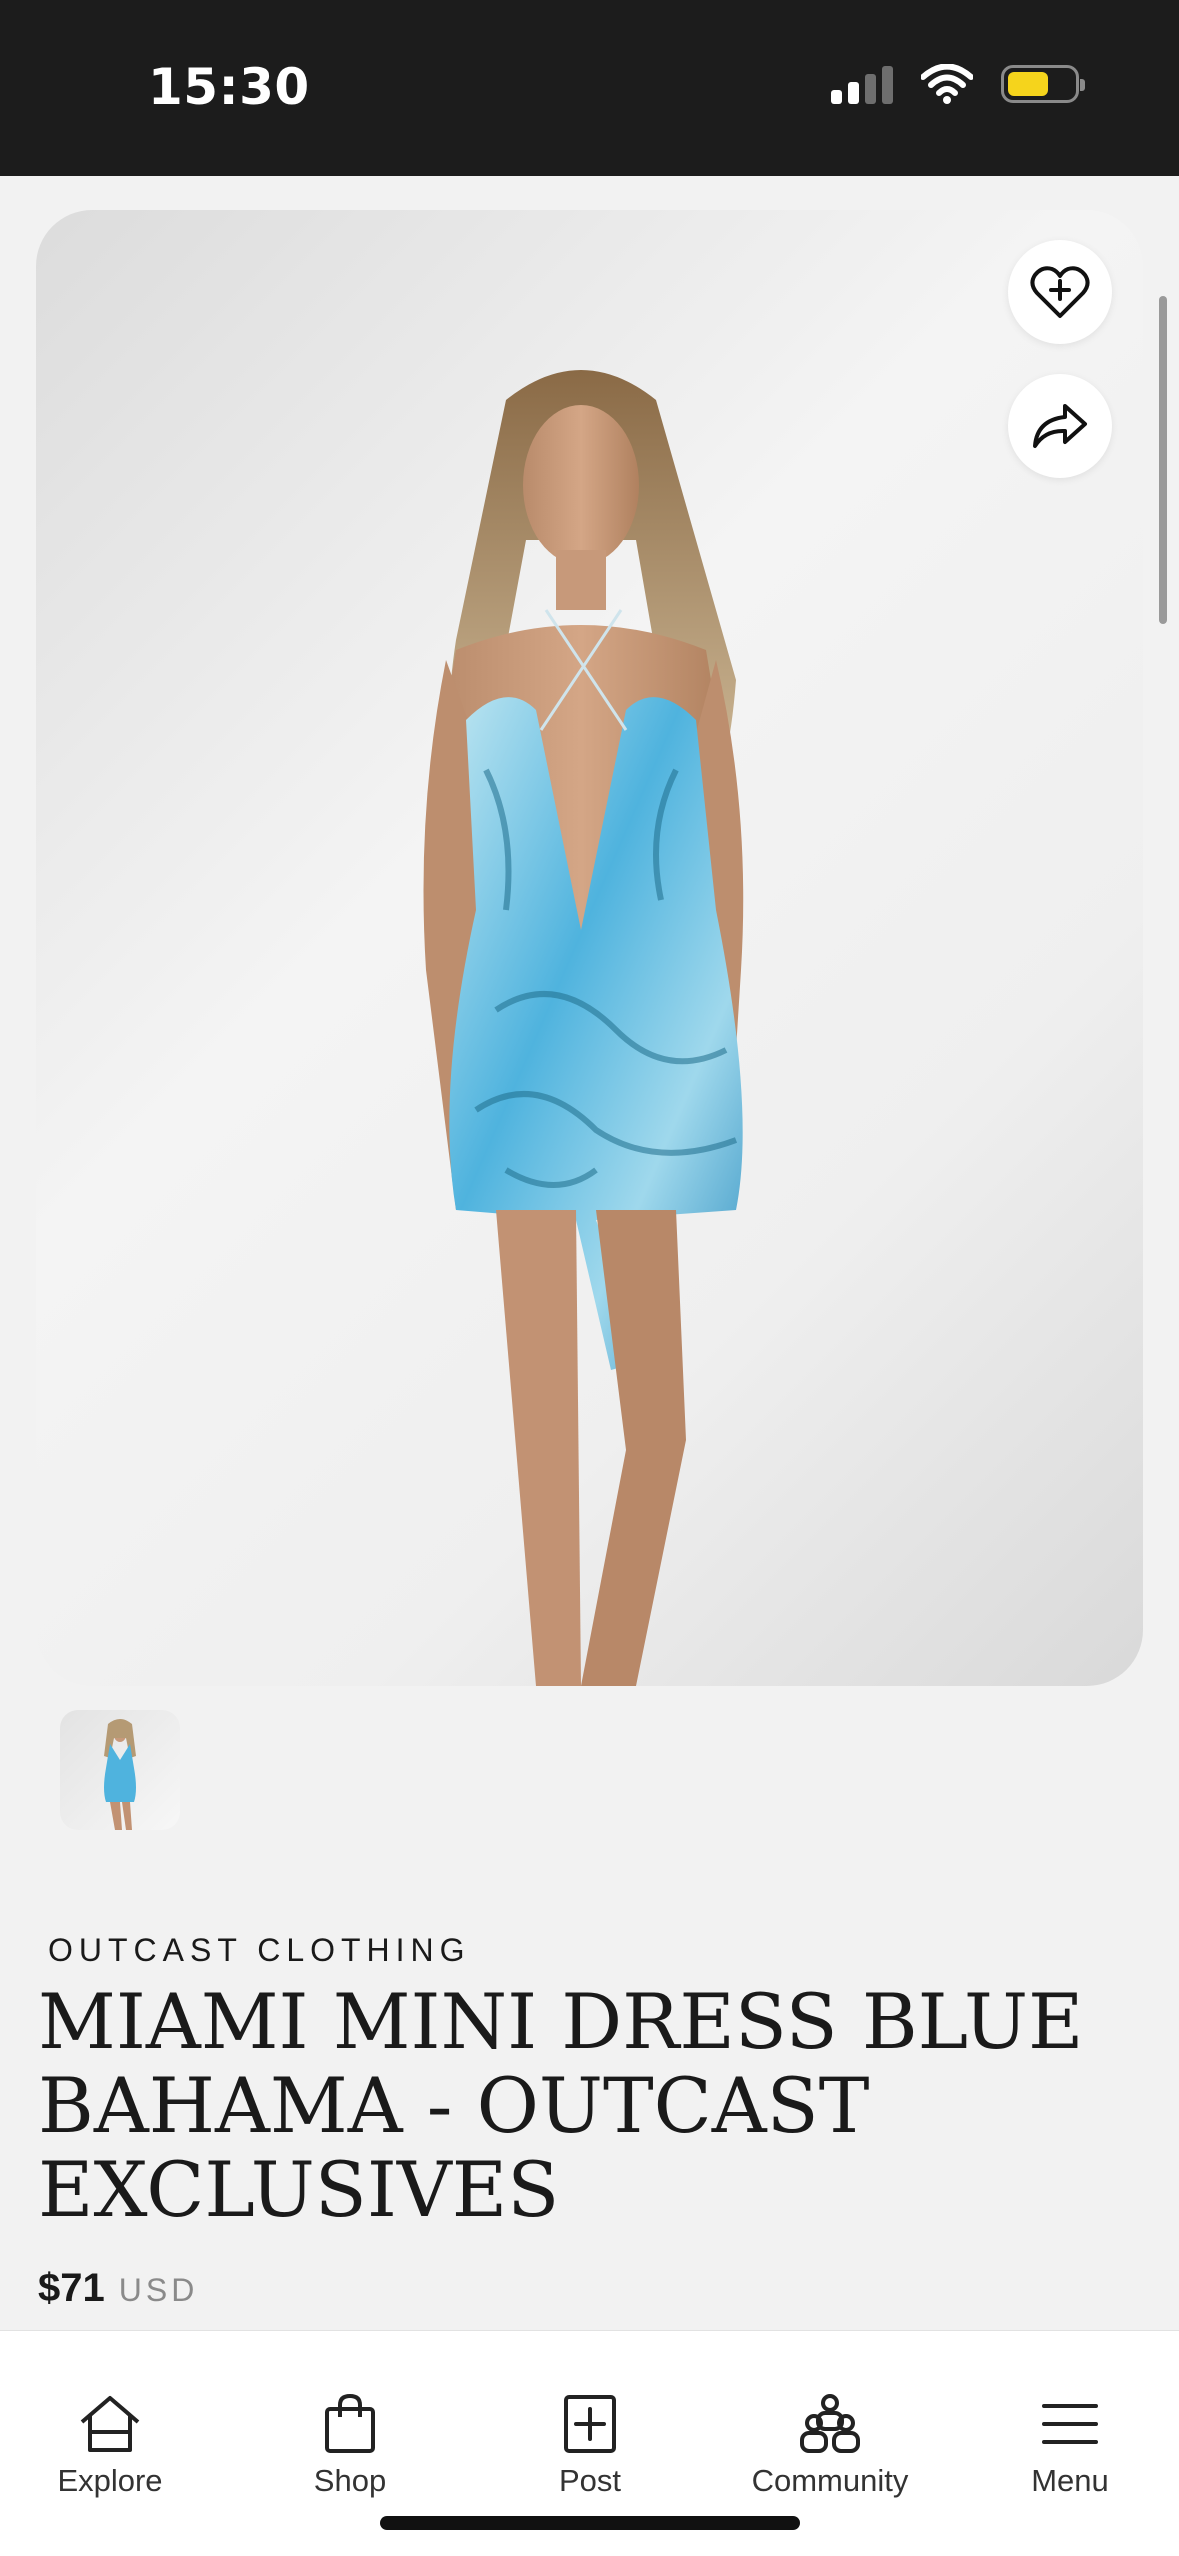  What do you see at coordinates (110, 2424) in the screenshot?
I see `home-icon` at bounding box center [110, 2424].